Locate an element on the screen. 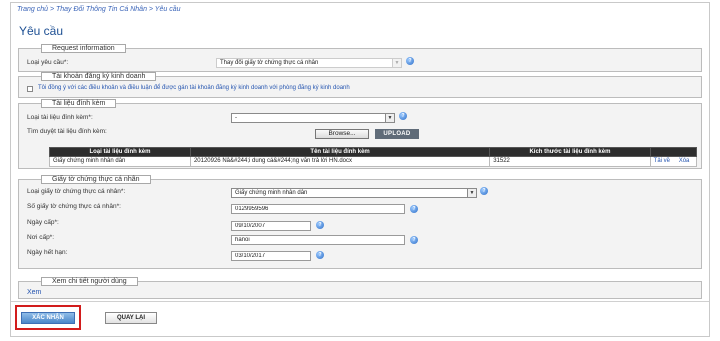 This screenshot has height=341, width=720. download-link: Tải về is located at coordinates (662, 161).